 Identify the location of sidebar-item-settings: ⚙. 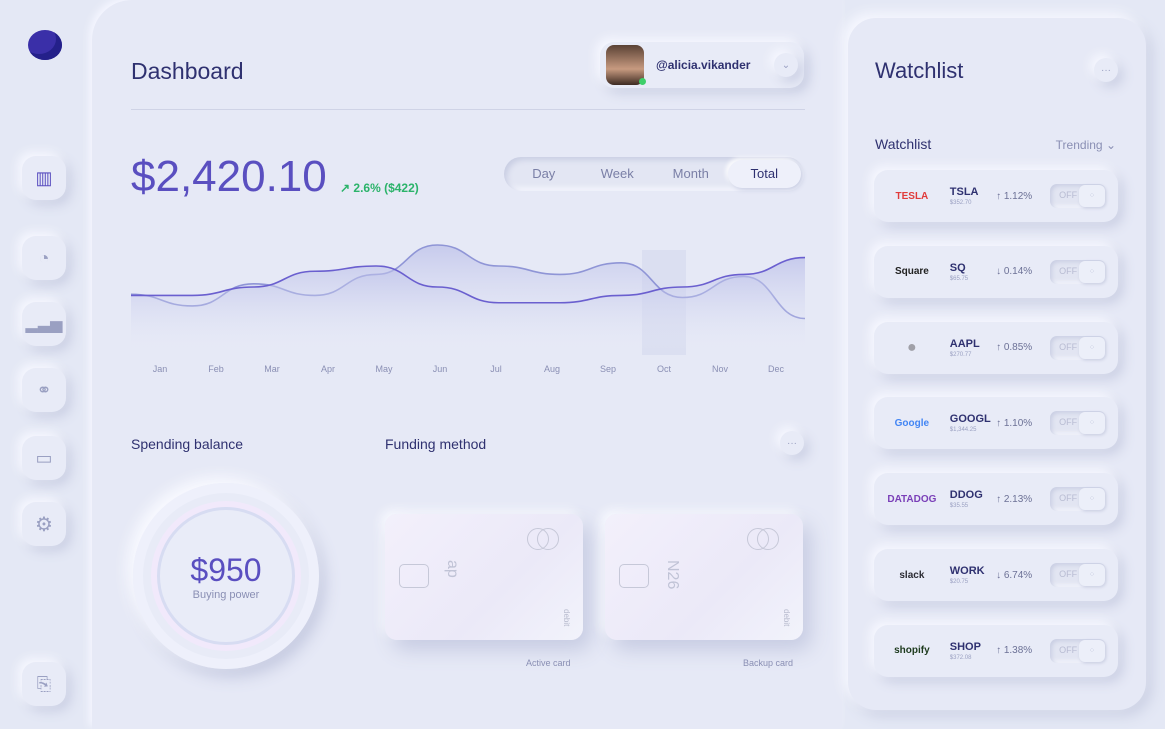
(44, 524).